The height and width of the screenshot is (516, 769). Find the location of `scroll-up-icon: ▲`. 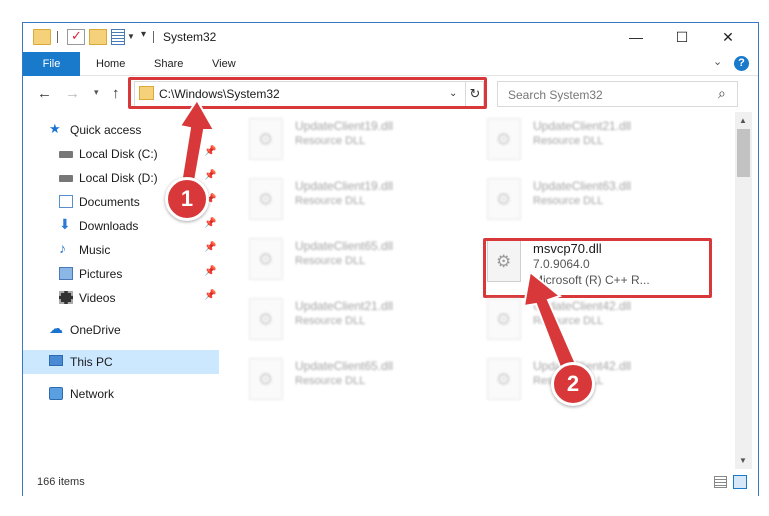

scroll-up-icon: ▲ is located at coordinates (743, 120).